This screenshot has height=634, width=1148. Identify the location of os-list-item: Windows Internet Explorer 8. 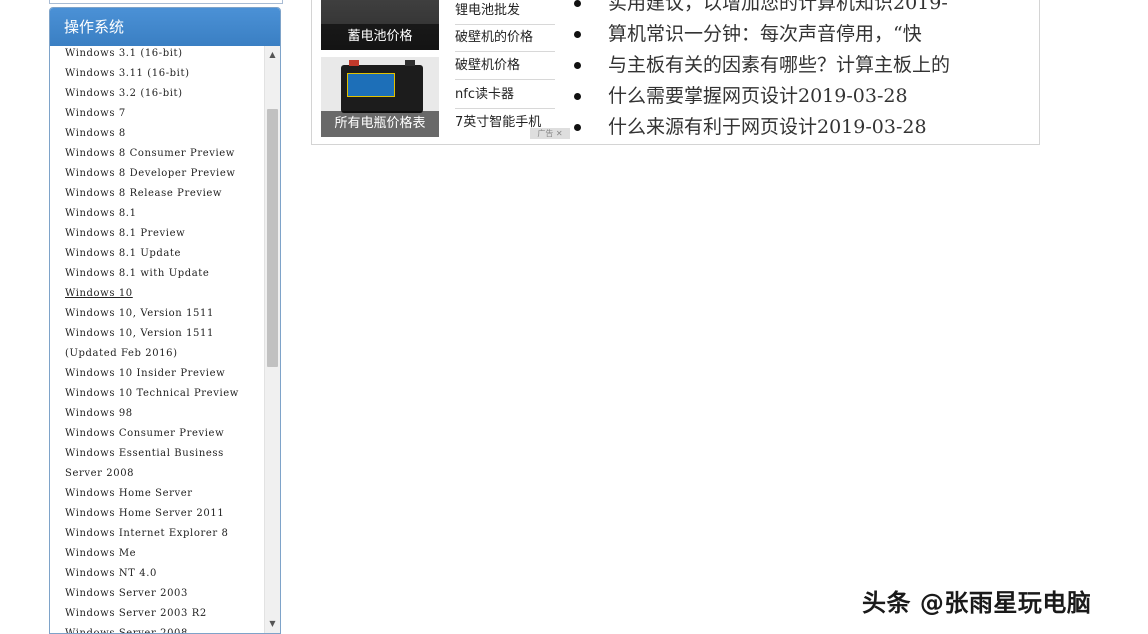
(157, 534).